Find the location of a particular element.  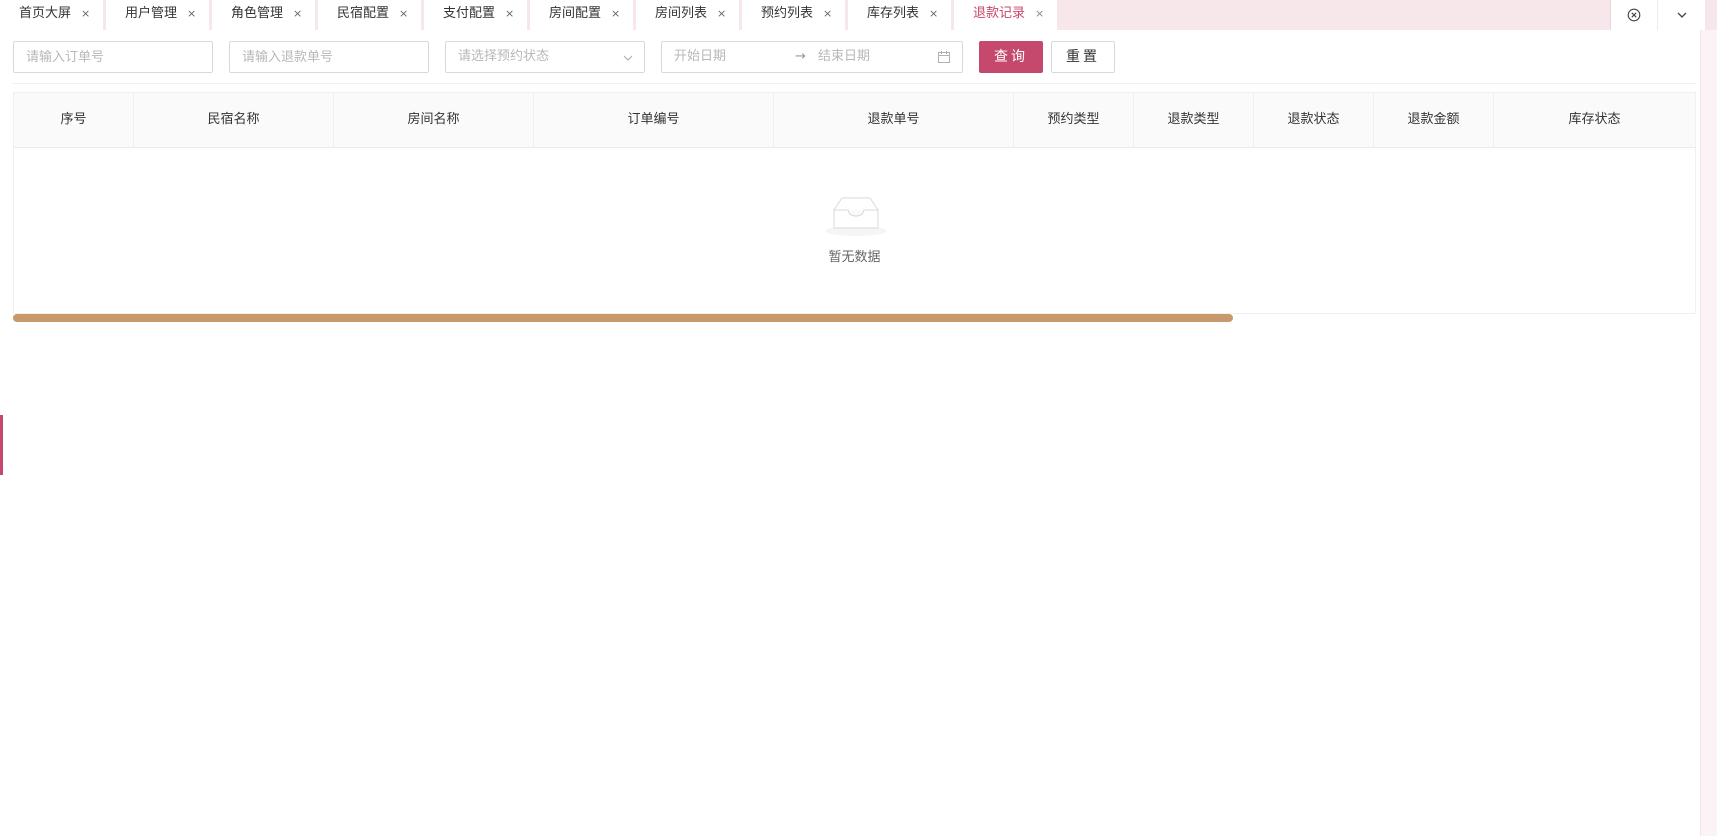

calendar-icon is located at coordinates (944, 57).